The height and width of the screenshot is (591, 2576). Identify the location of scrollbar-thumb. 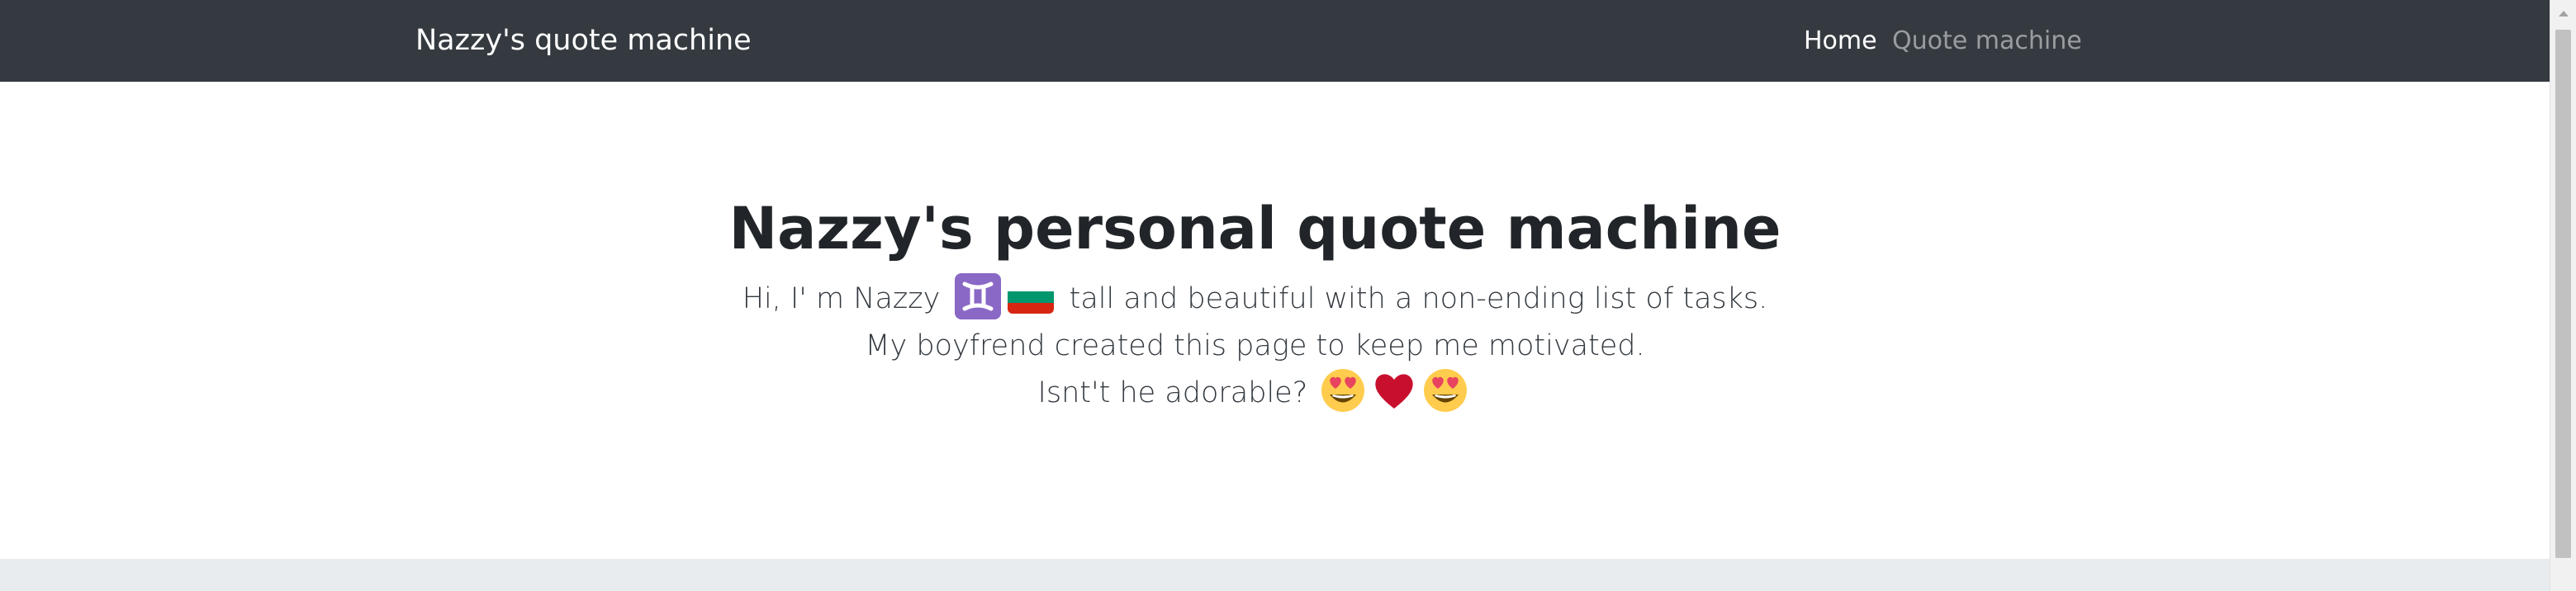
(2563, 294).